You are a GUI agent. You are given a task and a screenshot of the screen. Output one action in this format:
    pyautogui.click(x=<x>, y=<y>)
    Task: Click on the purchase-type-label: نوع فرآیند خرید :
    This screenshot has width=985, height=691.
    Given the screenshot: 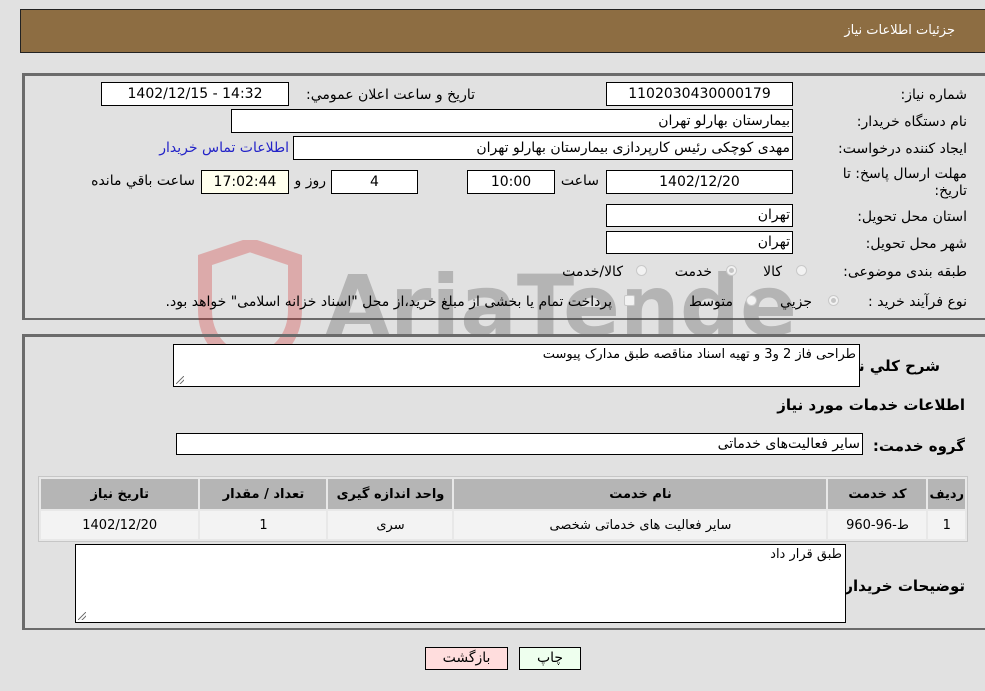 What is the action you would take?
    pyautogui.click(x=917, y=302)
    